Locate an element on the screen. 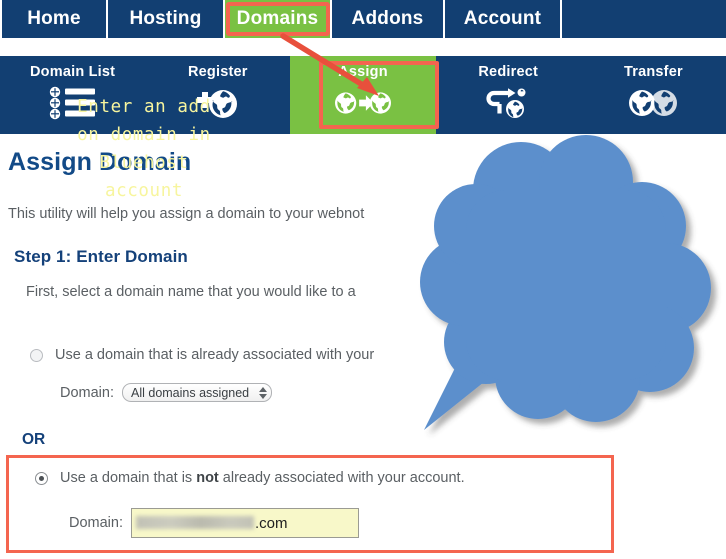 This screenshot has height=559, width=726. subnav-item-assign: Assign is located at coordinates (363, 95).